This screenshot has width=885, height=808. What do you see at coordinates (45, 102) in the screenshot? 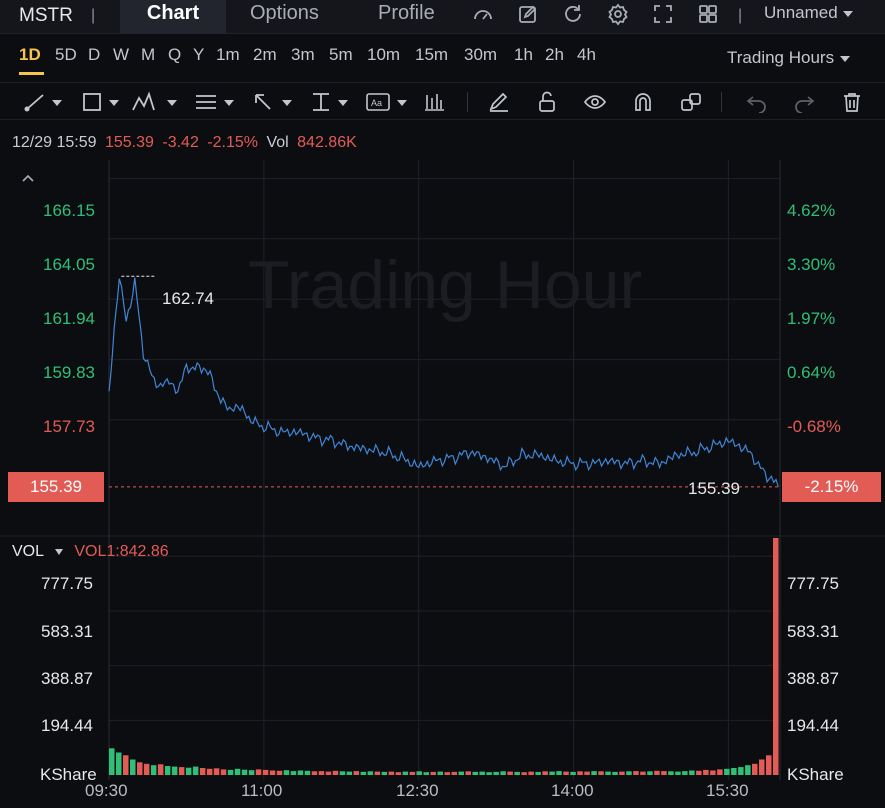
I see `line-tool-icon` at bounding box center [45, 102].